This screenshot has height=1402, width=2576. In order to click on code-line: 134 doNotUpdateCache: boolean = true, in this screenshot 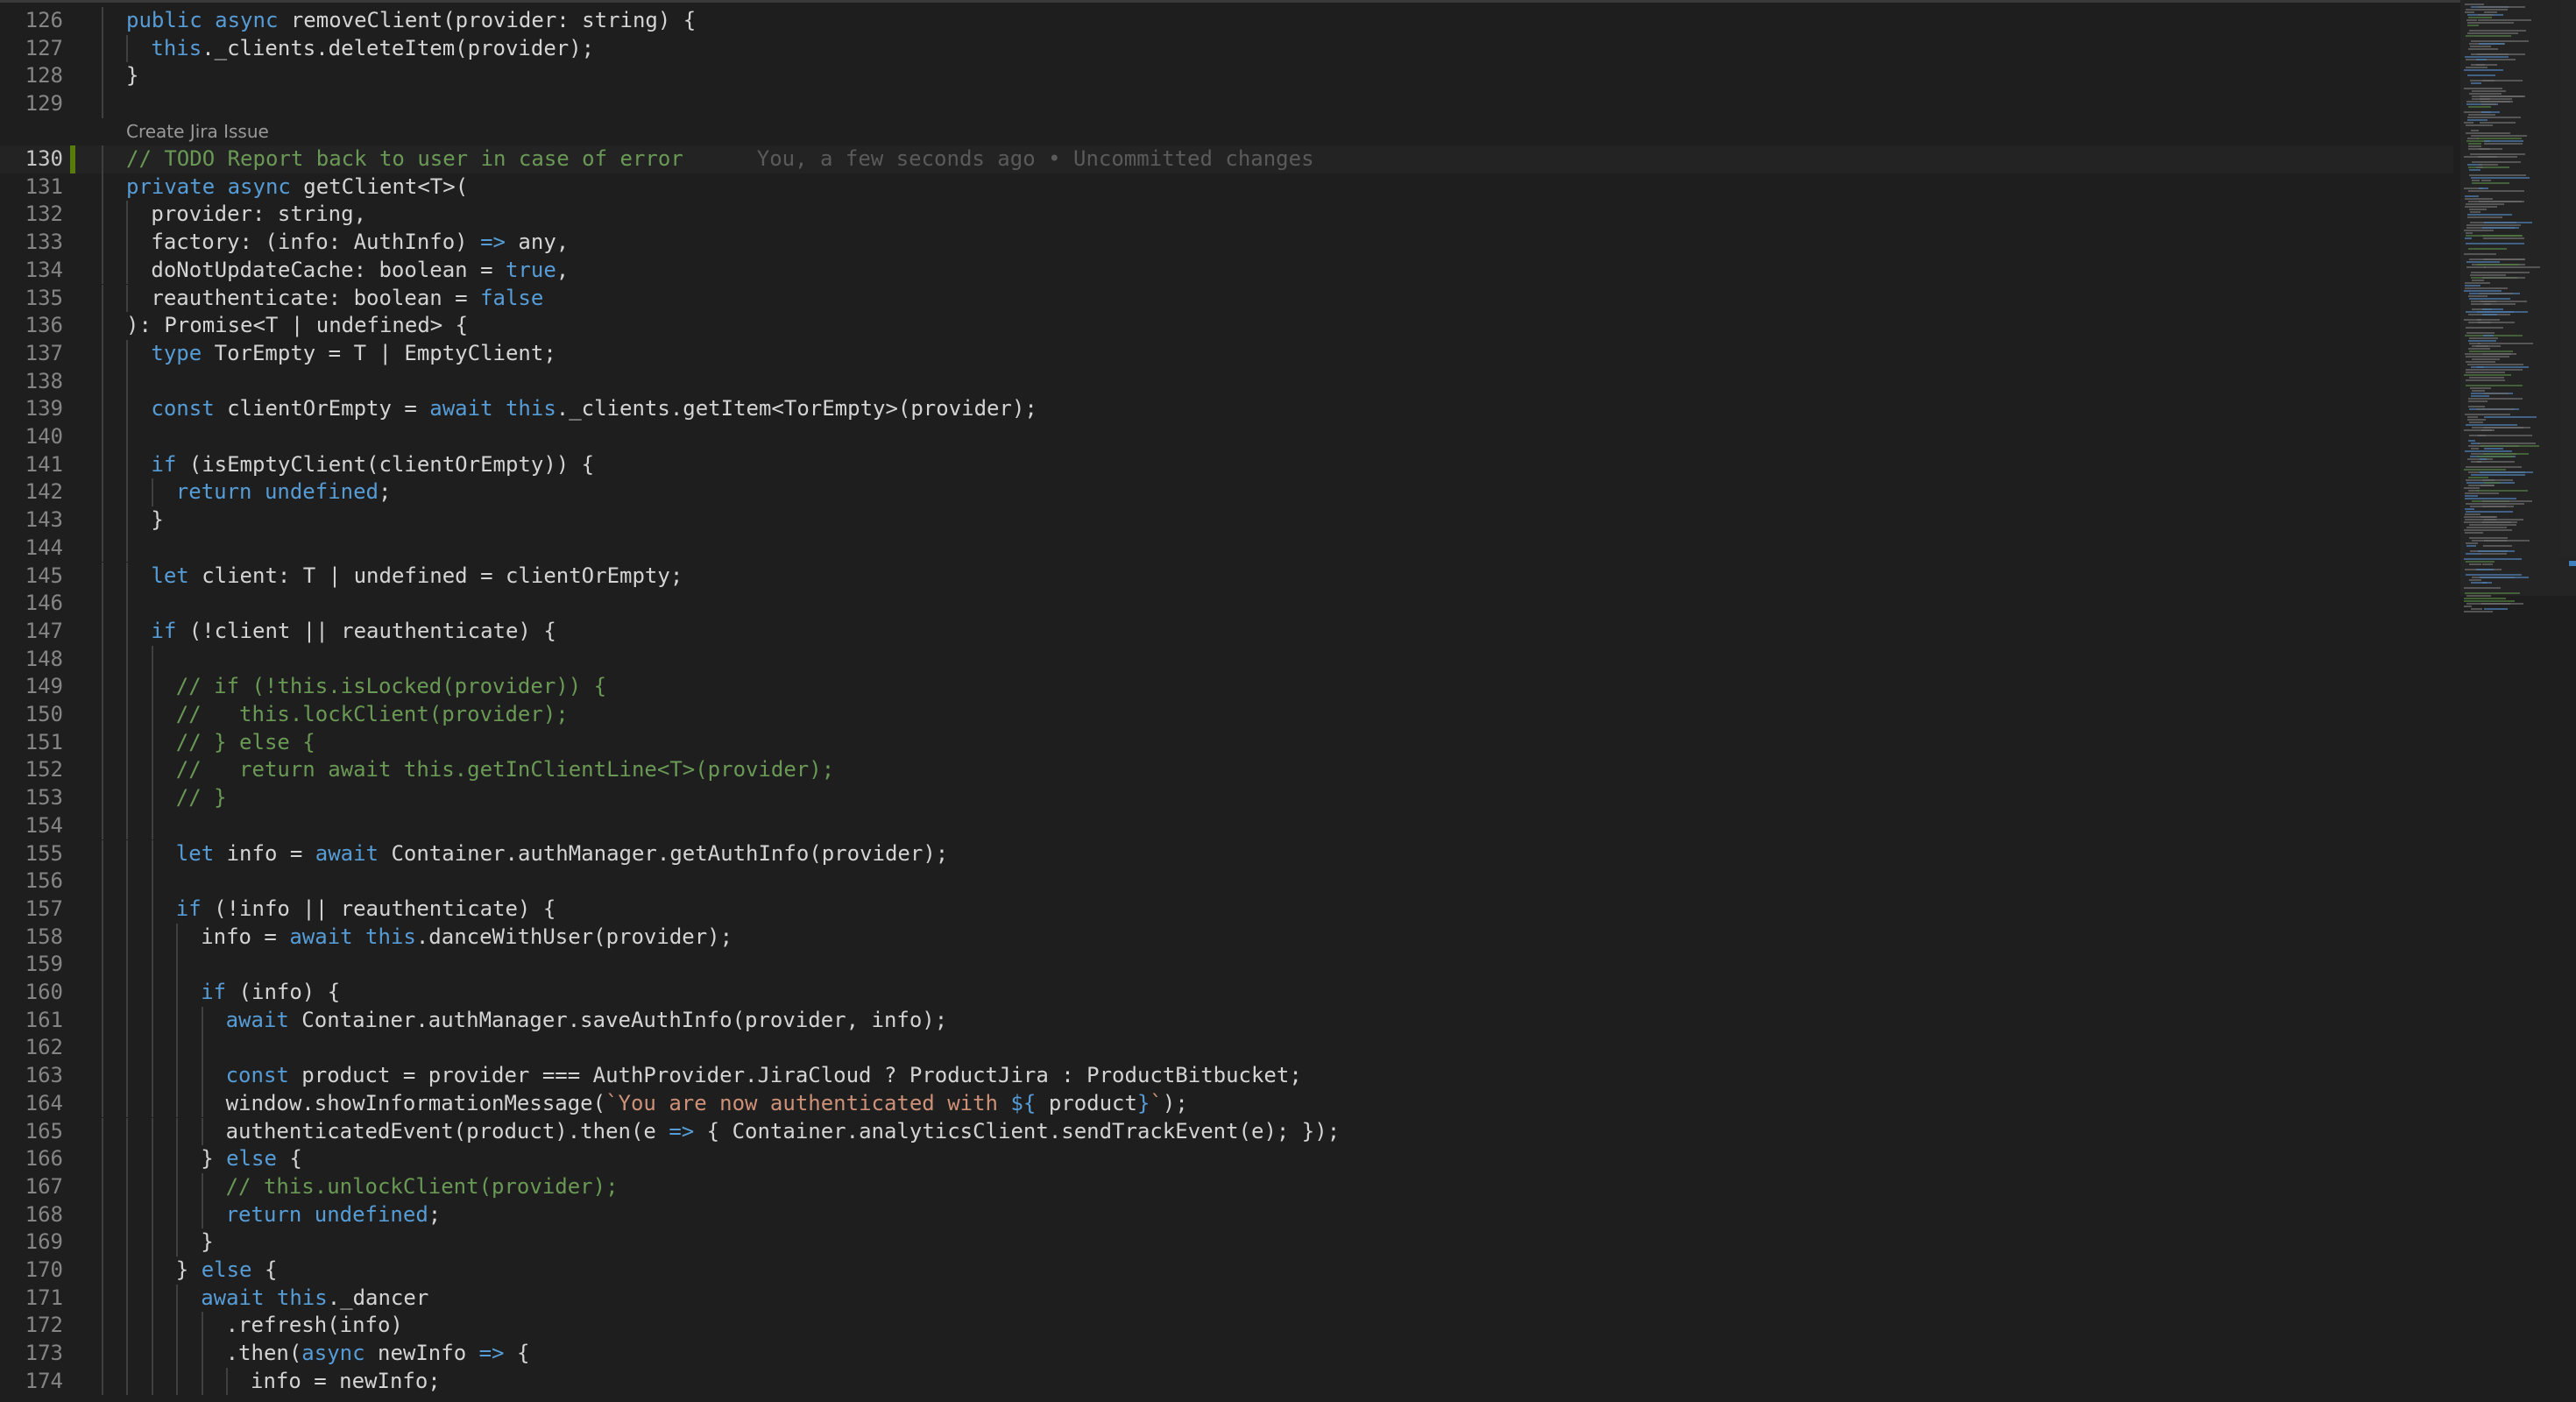, I will do `click(1226, 270)`.